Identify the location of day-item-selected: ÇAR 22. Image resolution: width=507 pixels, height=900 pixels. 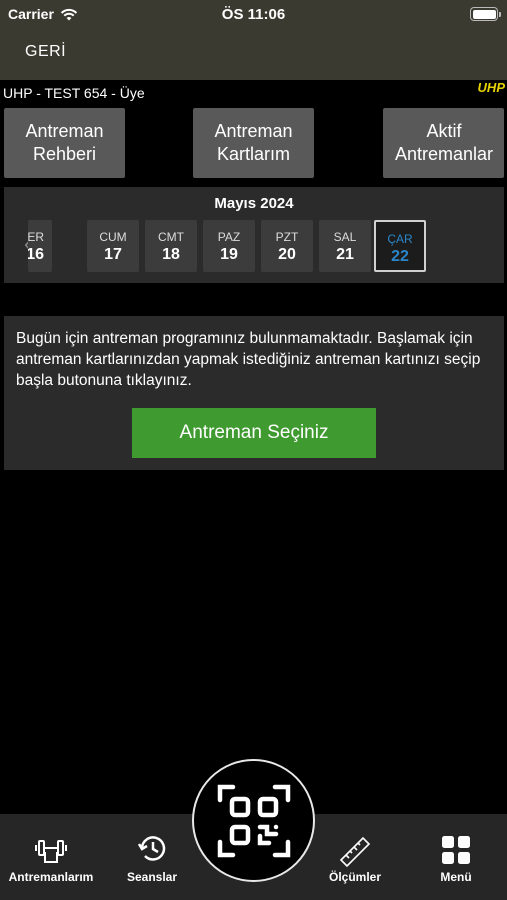
(400, 246).